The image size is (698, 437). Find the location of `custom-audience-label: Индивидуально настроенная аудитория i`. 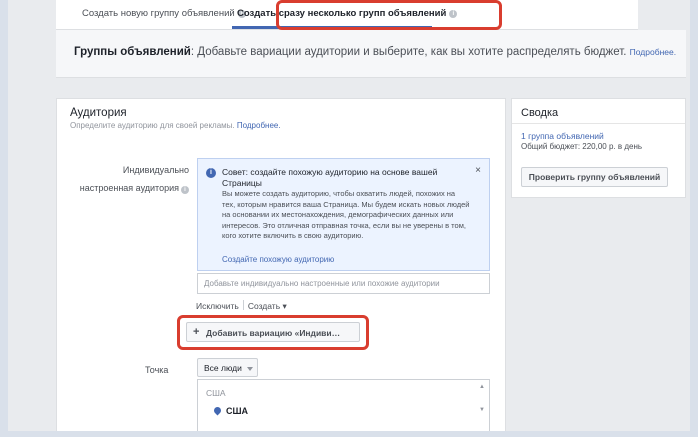

custom-audience-label: Индивидуально настроенная аудитория i is located at coordinates (129, 179).